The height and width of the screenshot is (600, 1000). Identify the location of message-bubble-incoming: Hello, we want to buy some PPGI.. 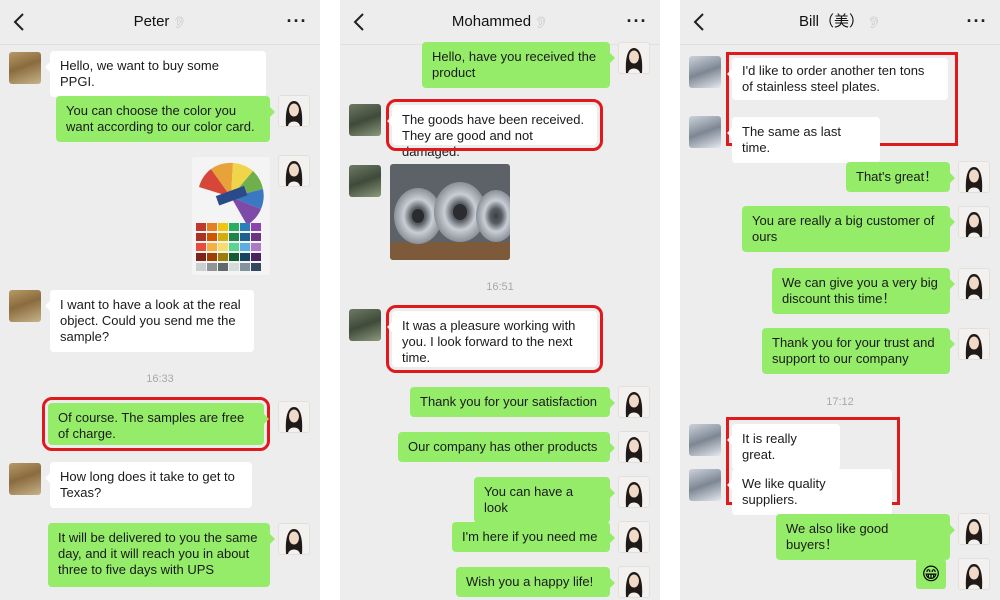
(155, 74).